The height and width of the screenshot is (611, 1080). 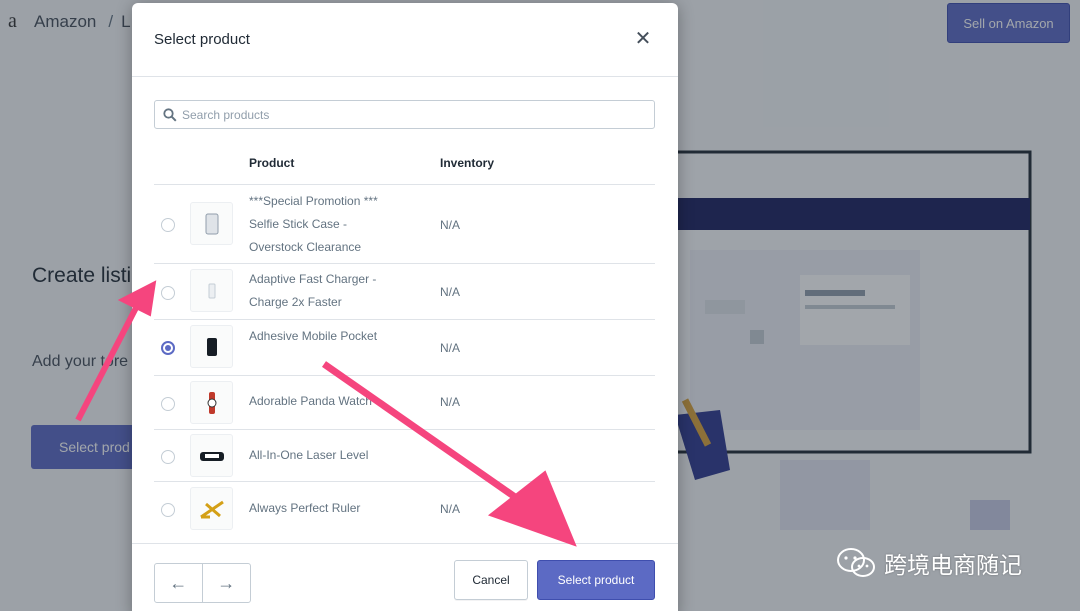 I want to click on column-header-product: Product, so click(x=272, y=163).